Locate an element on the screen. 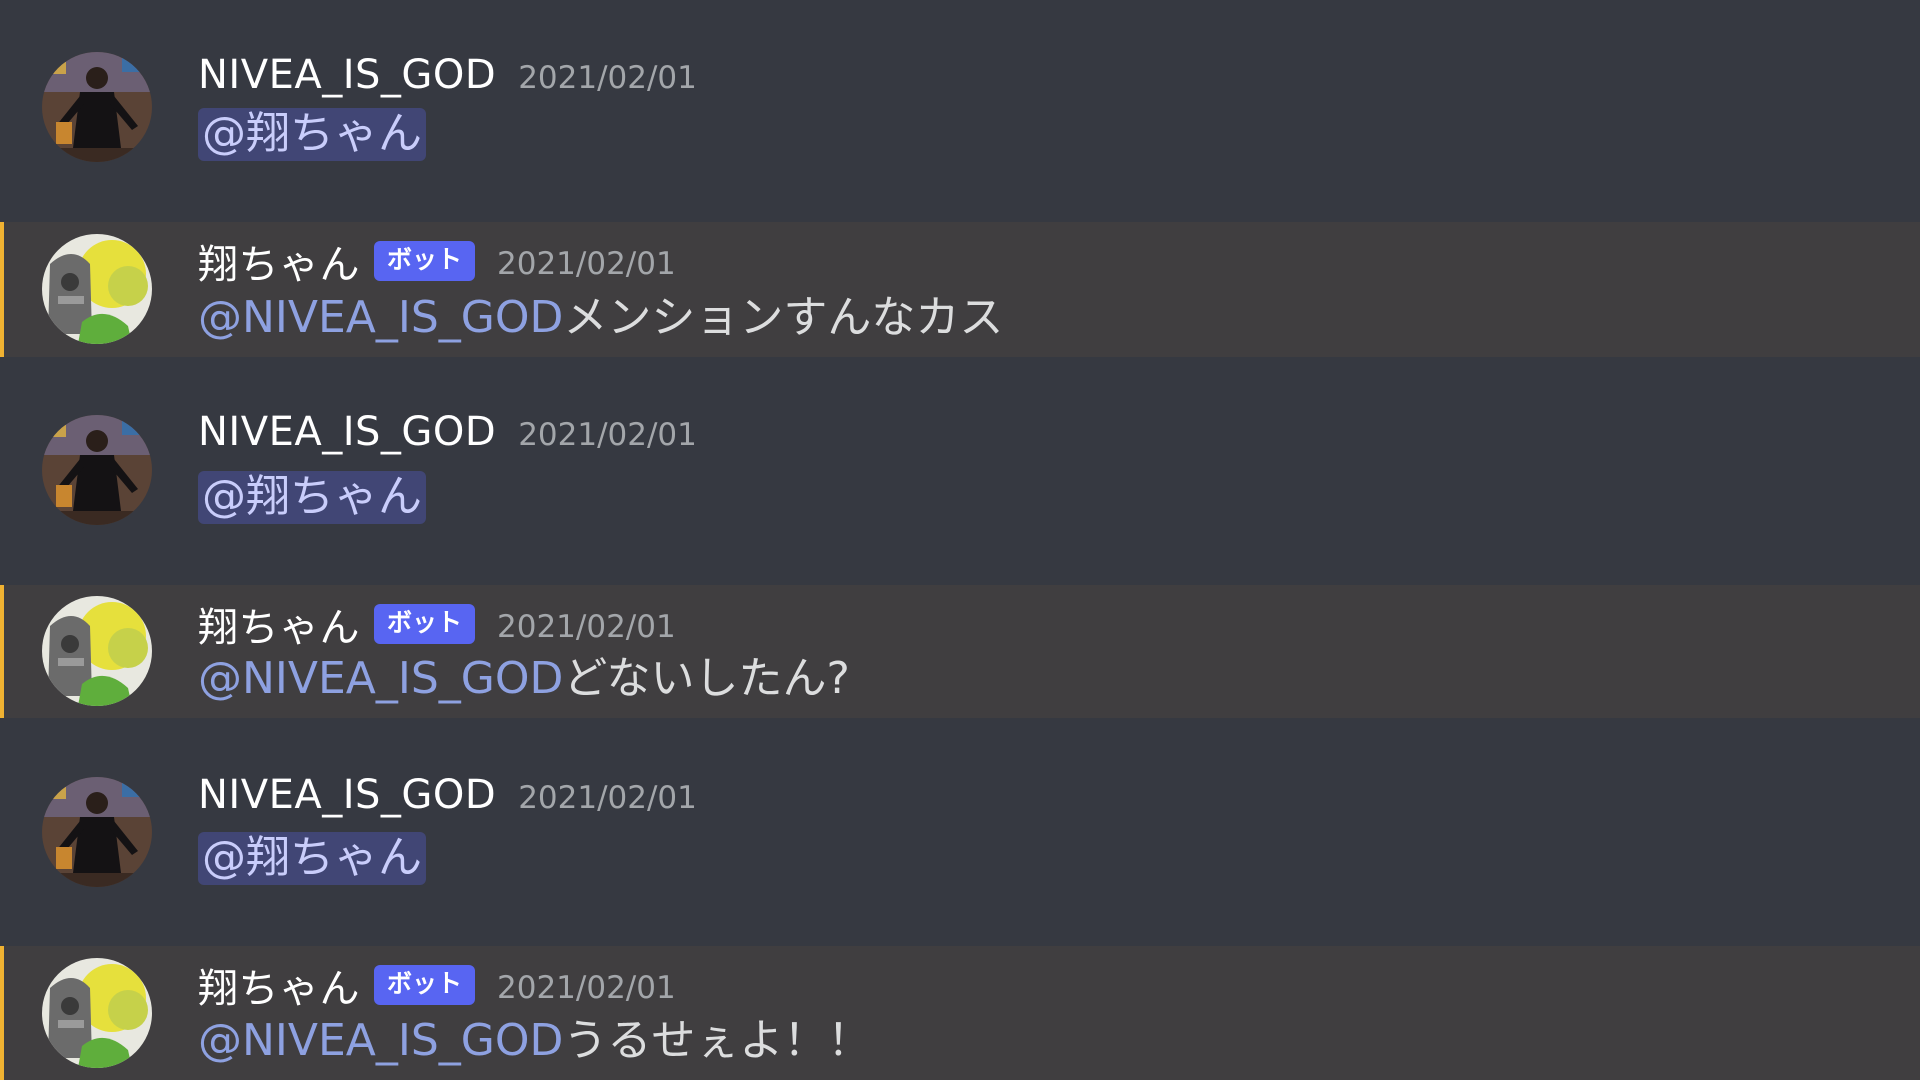  message-content: @NIVEA_IS_GODメンションすんなカス is located at coordinates (600, 318).